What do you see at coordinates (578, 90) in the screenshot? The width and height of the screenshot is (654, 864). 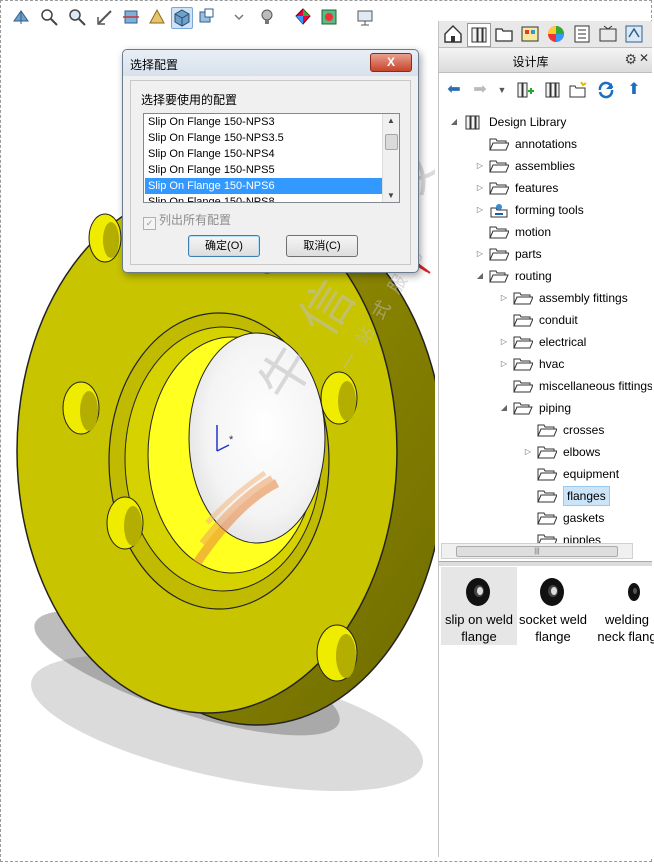 I see `create-new-folder-icon` at bounding box center [578, 90].